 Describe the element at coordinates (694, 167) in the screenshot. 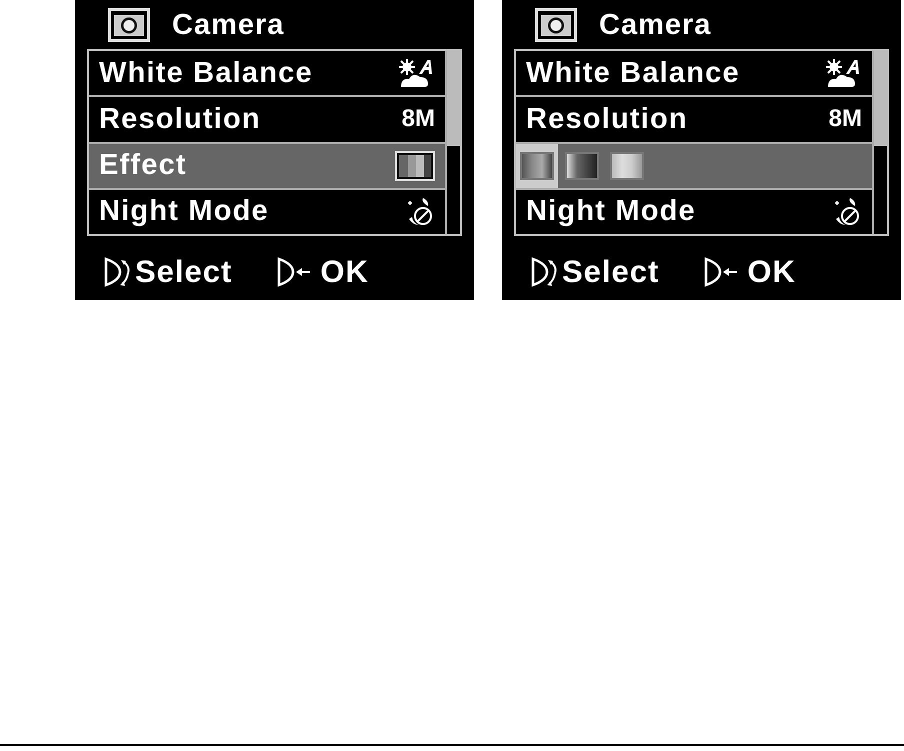

I see `menu-item` at that location.